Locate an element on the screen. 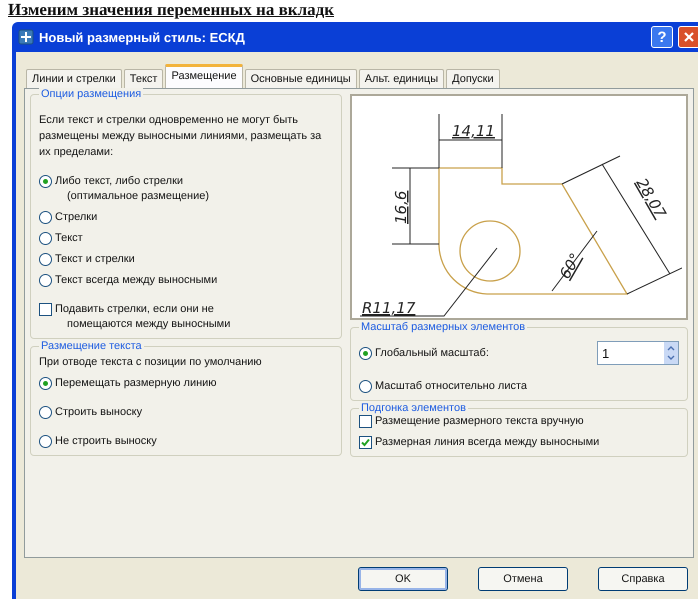 The width and height of the screenshot is (698, 599). option-note: помещаются между выносными is located at coordinates (148, 324).